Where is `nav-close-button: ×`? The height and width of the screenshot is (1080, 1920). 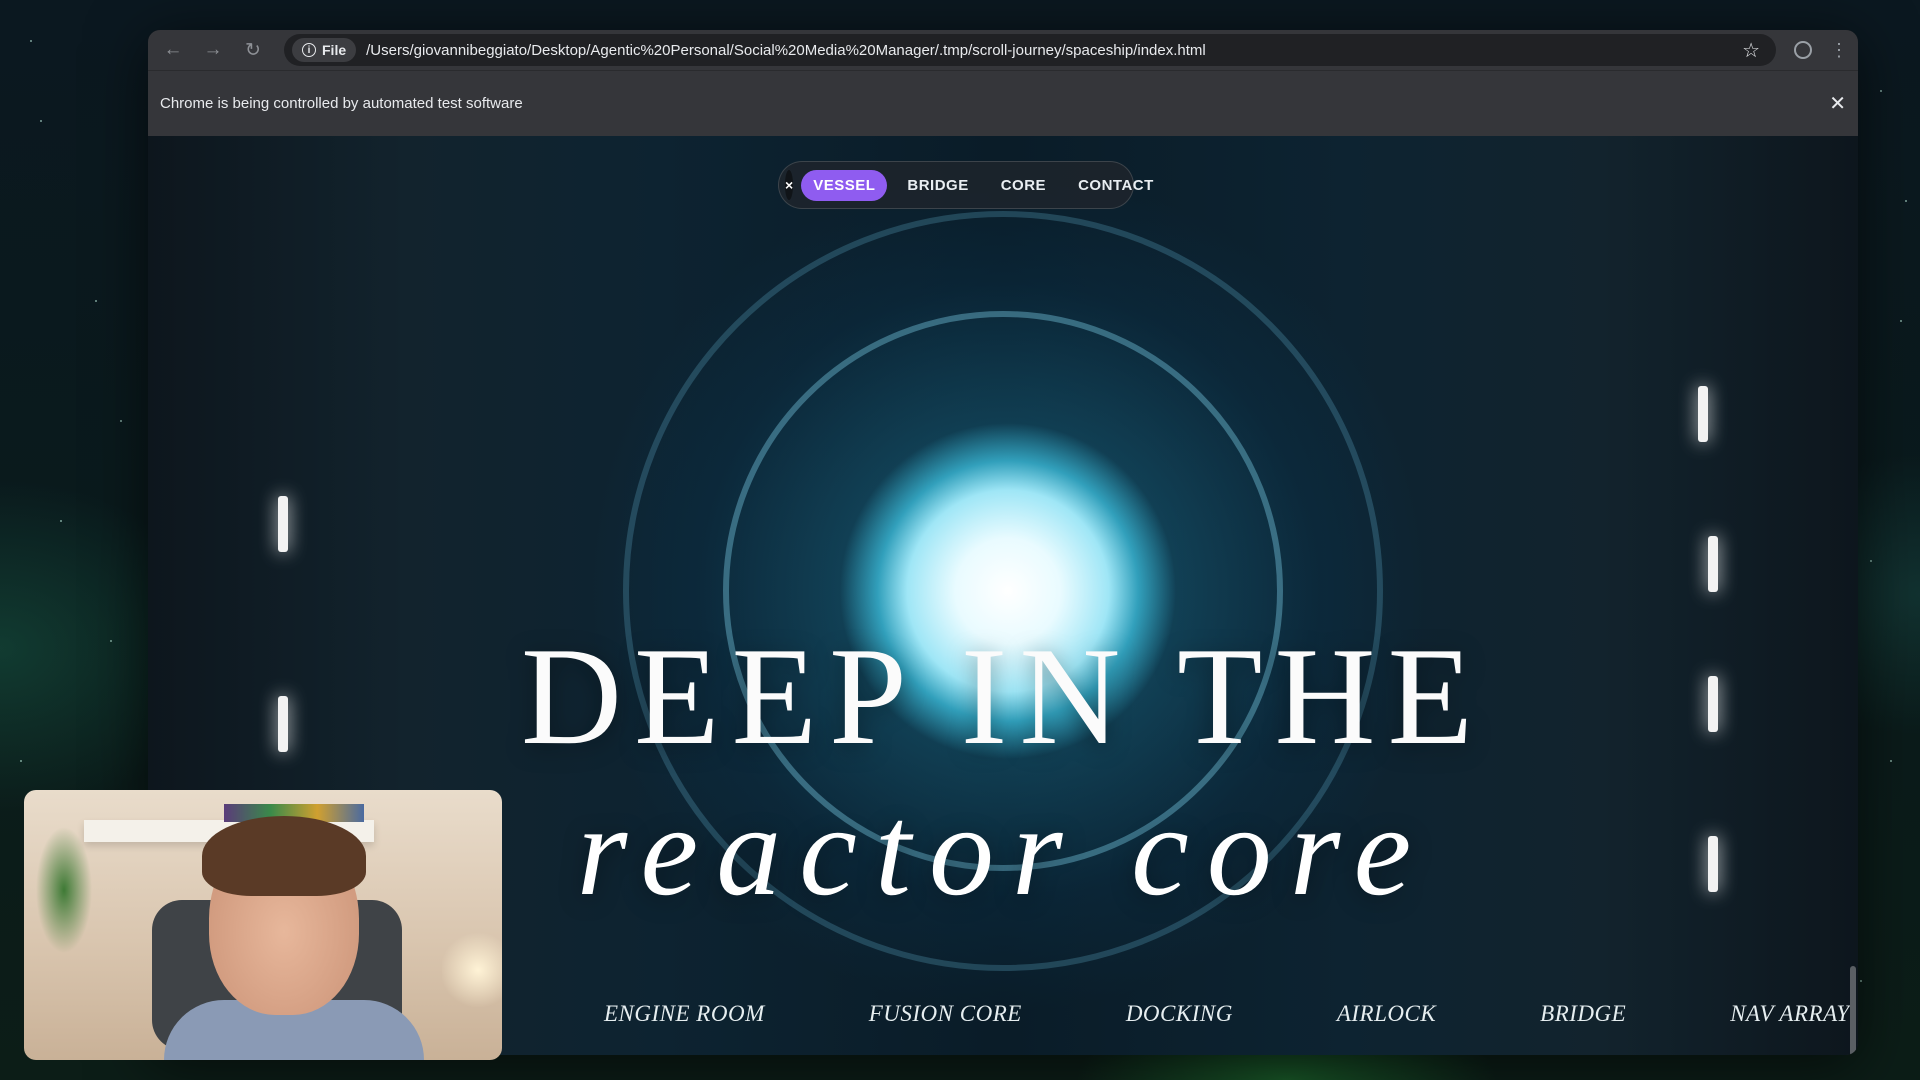 nav-close-button: × is located at coordinates (789, 185).